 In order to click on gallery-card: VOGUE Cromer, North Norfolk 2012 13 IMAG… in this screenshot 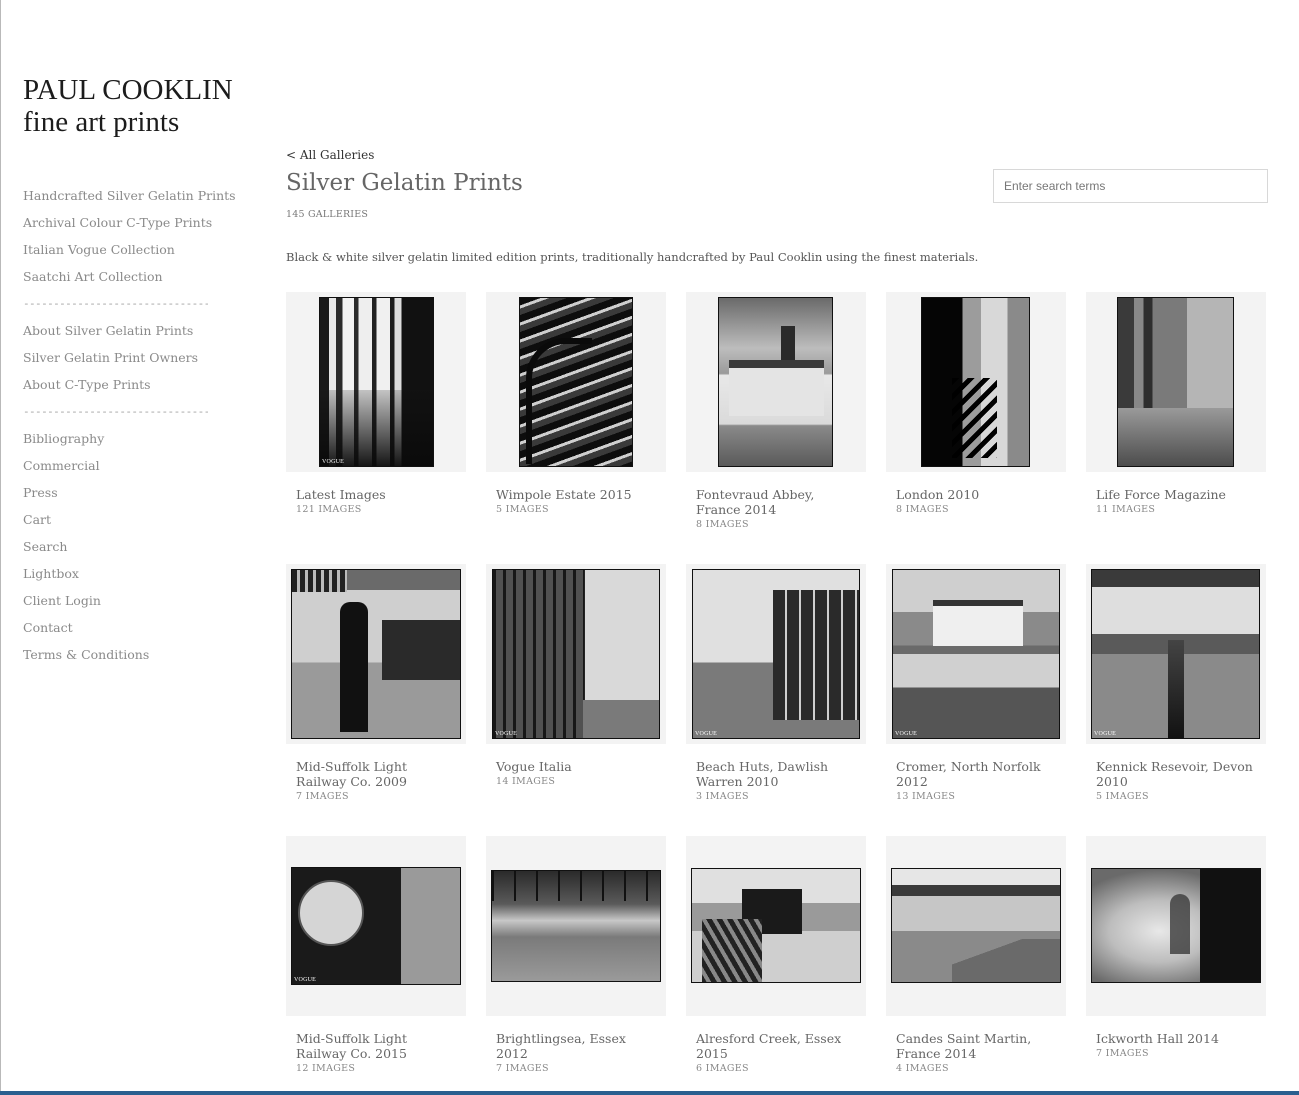, I will do `click(976, 683)`.